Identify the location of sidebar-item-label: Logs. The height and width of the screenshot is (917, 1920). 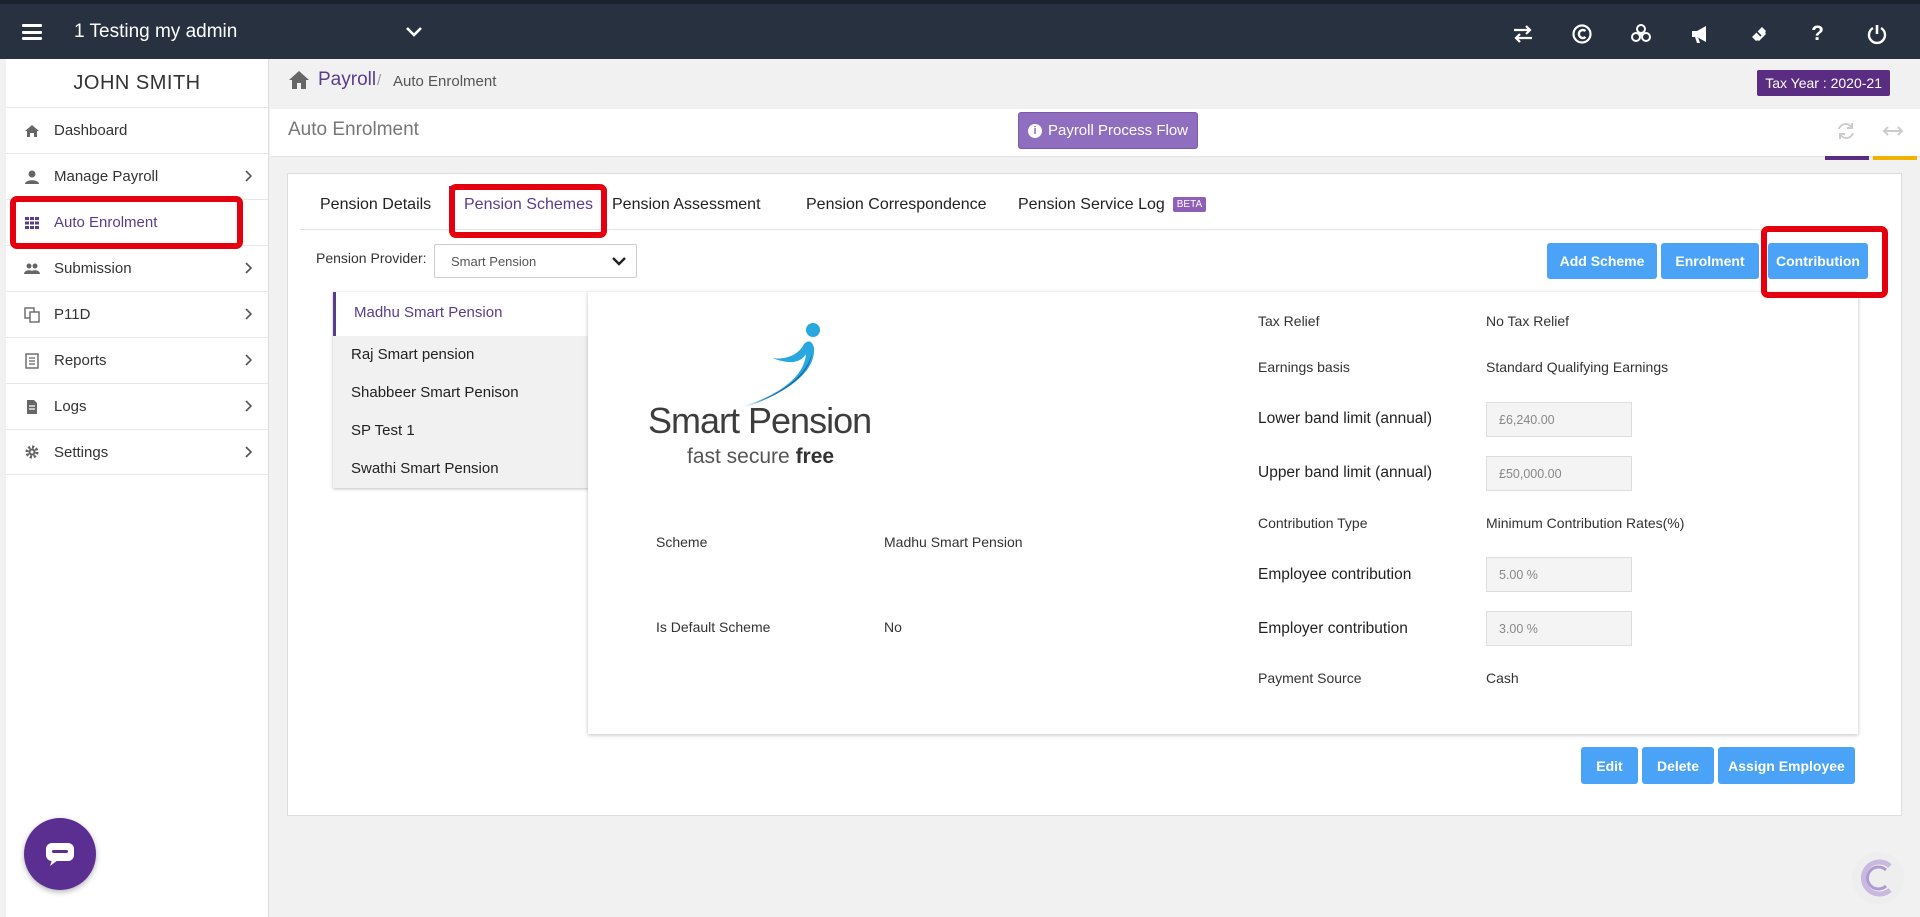
(70, 406).